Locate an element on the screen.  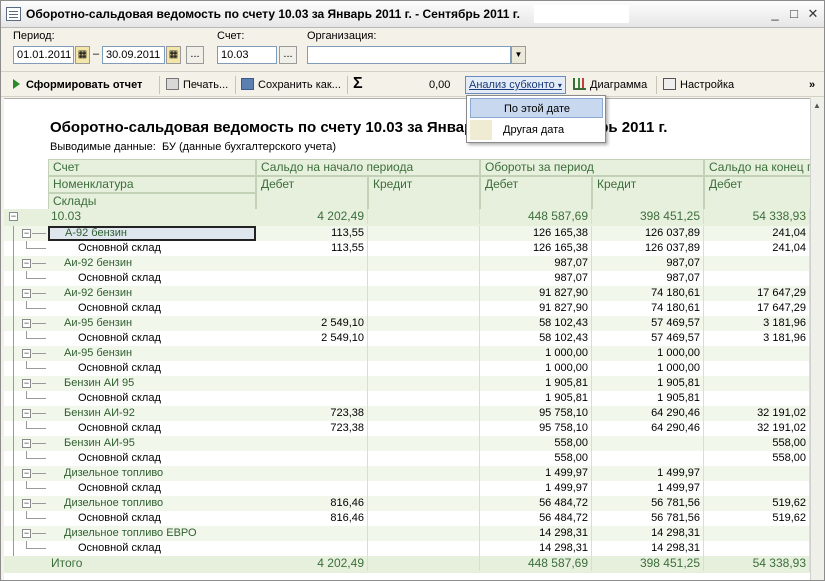
organization-field is located at coordinates (409, 55).